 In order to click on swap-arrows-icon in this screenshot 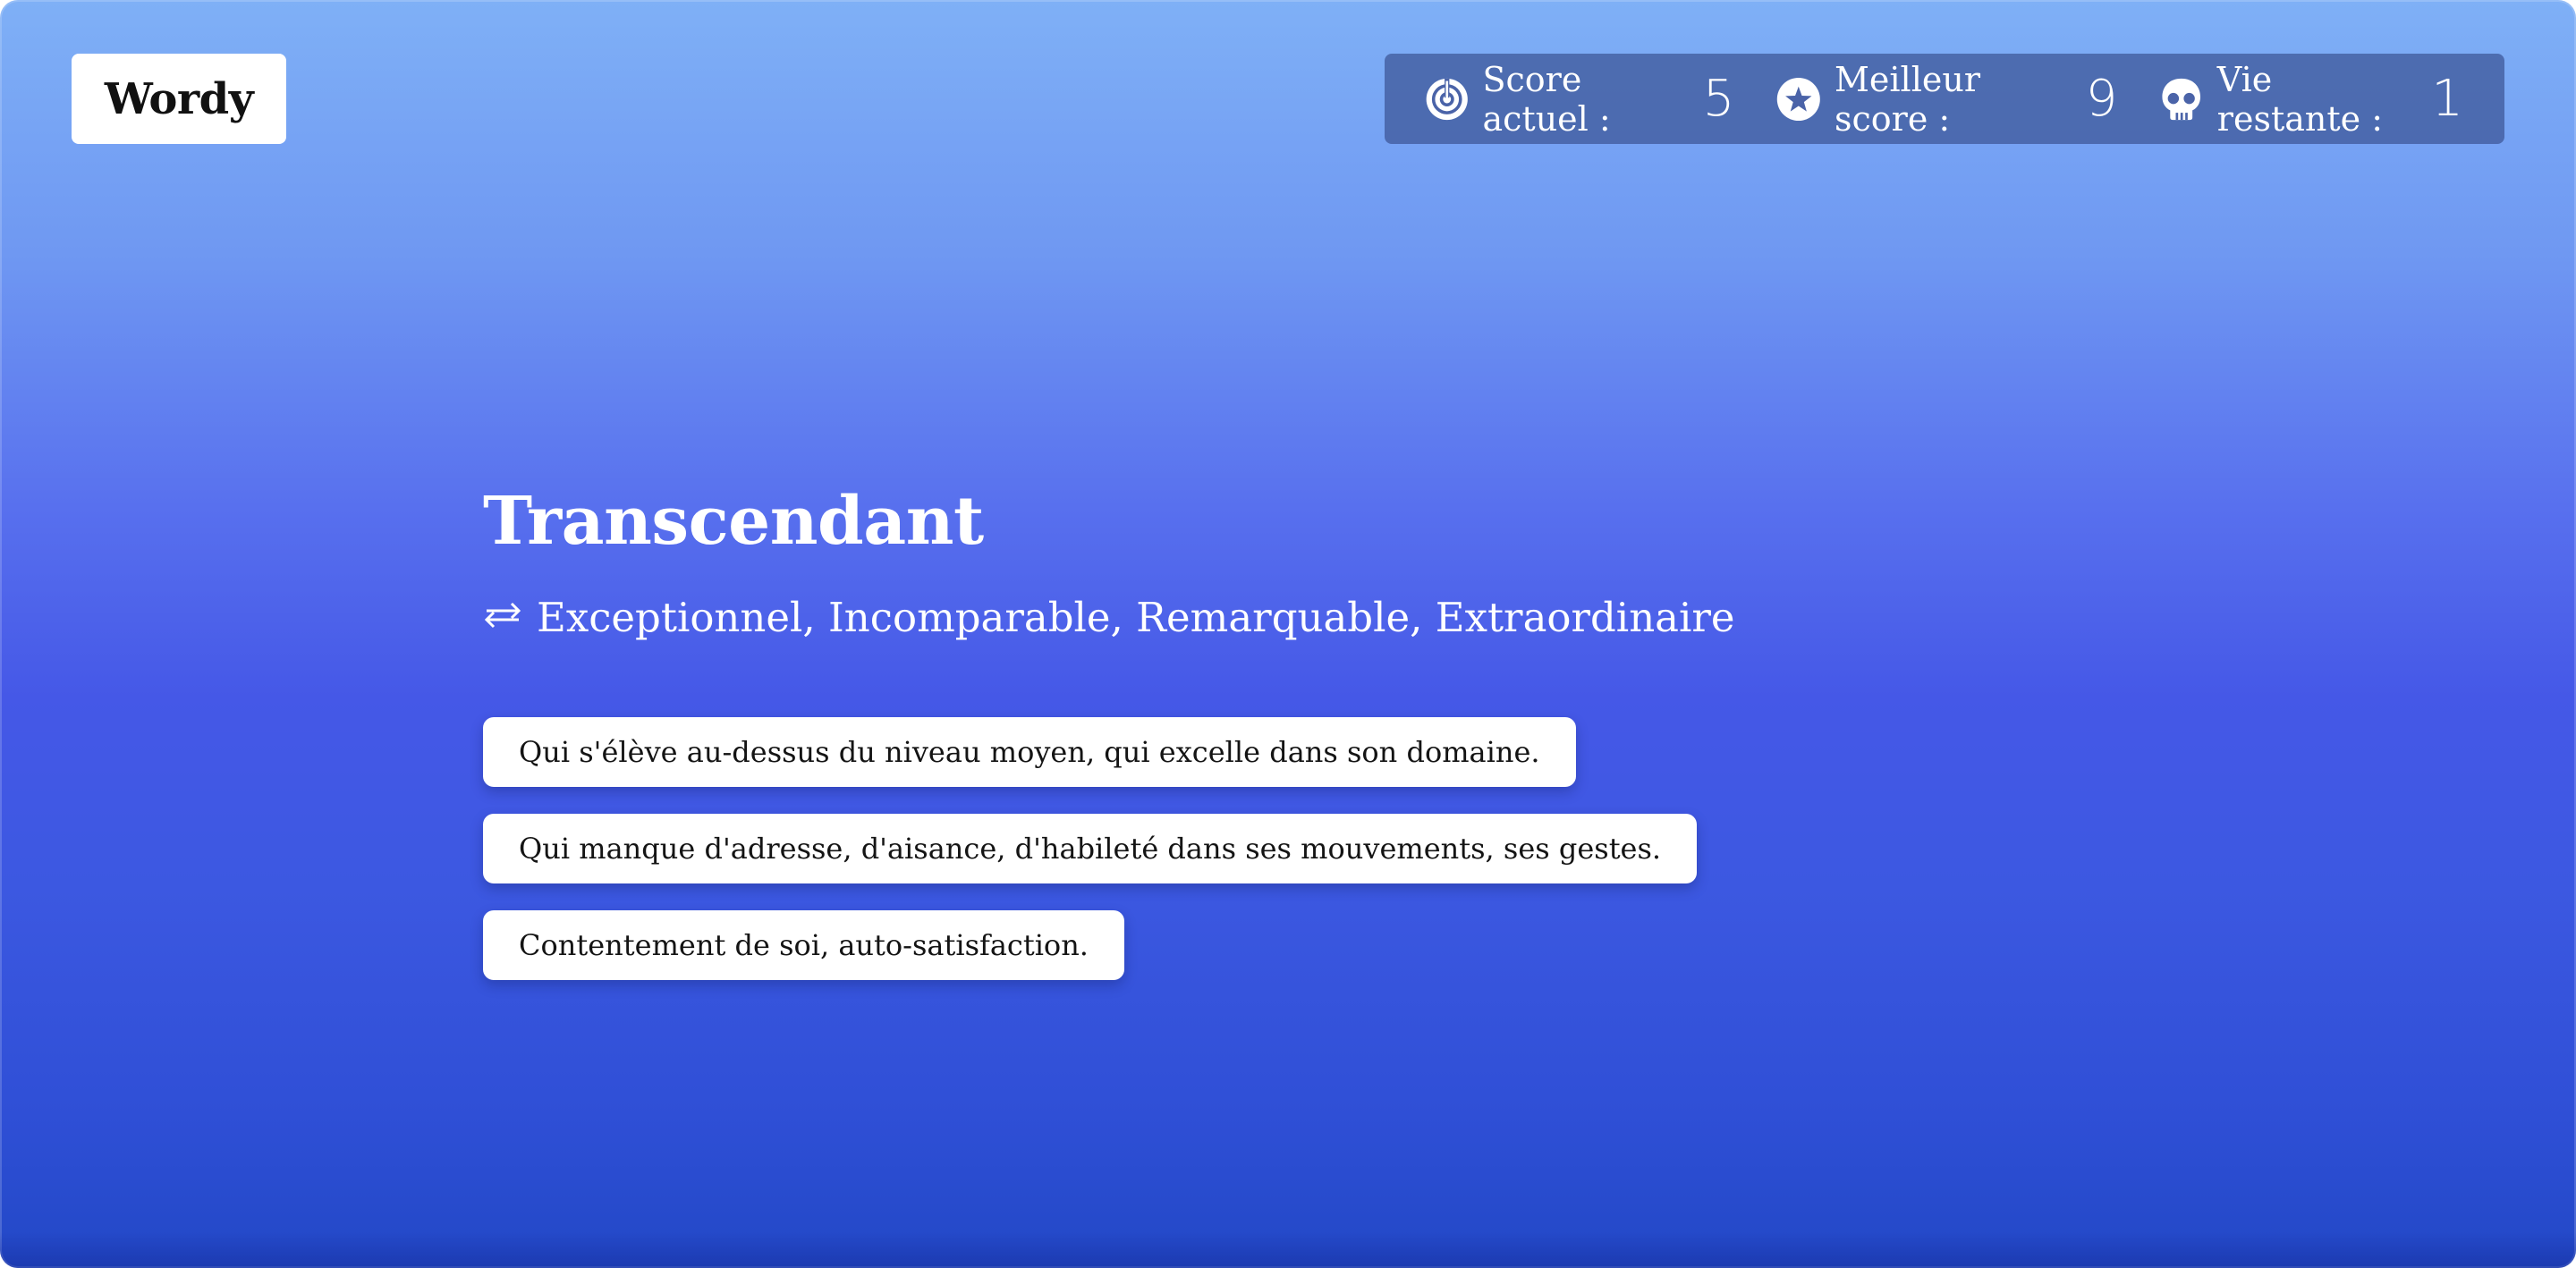, I will do `click(502, 615)`.